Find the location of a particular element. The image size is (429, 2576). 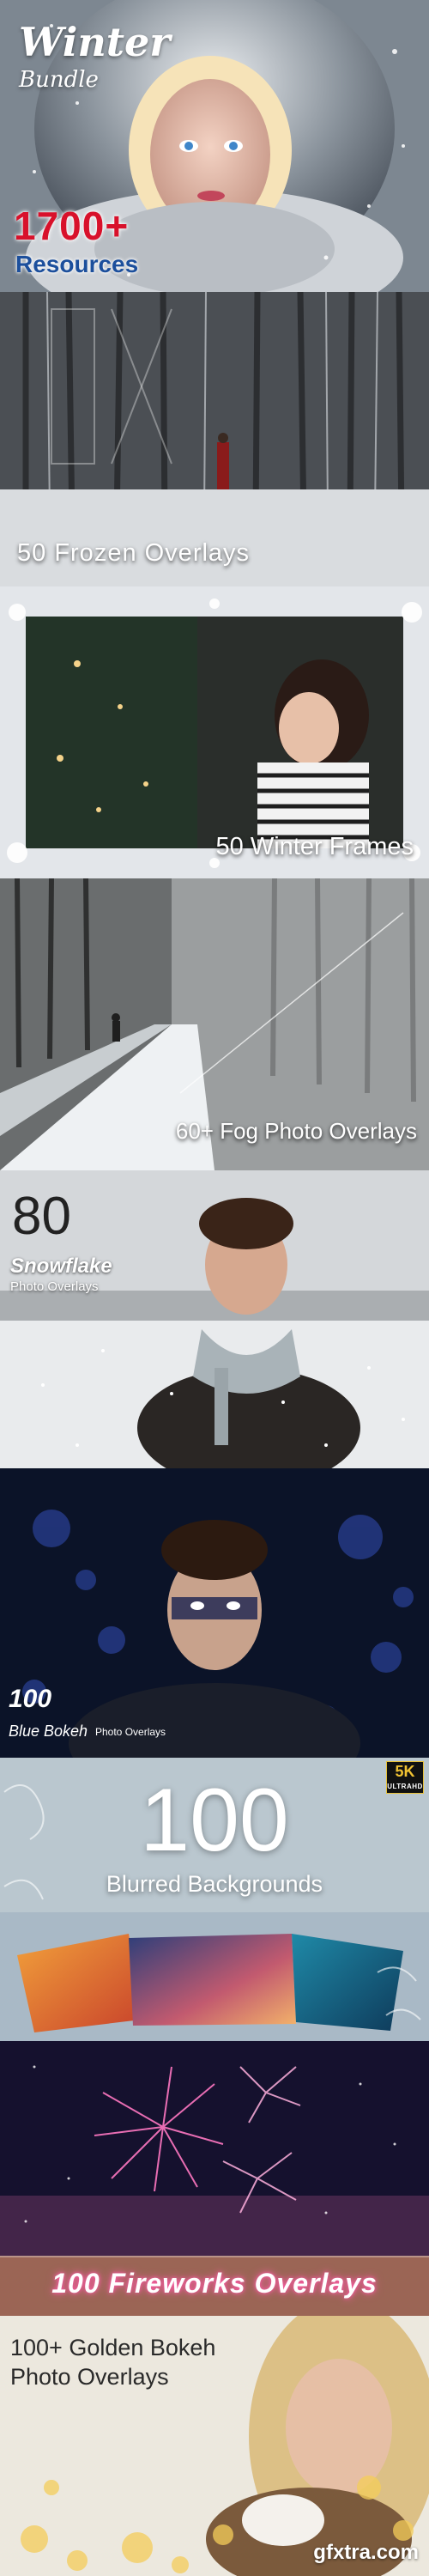

blue-bokeh-label: Photo Overlays is located at coordinates (130, 1732).